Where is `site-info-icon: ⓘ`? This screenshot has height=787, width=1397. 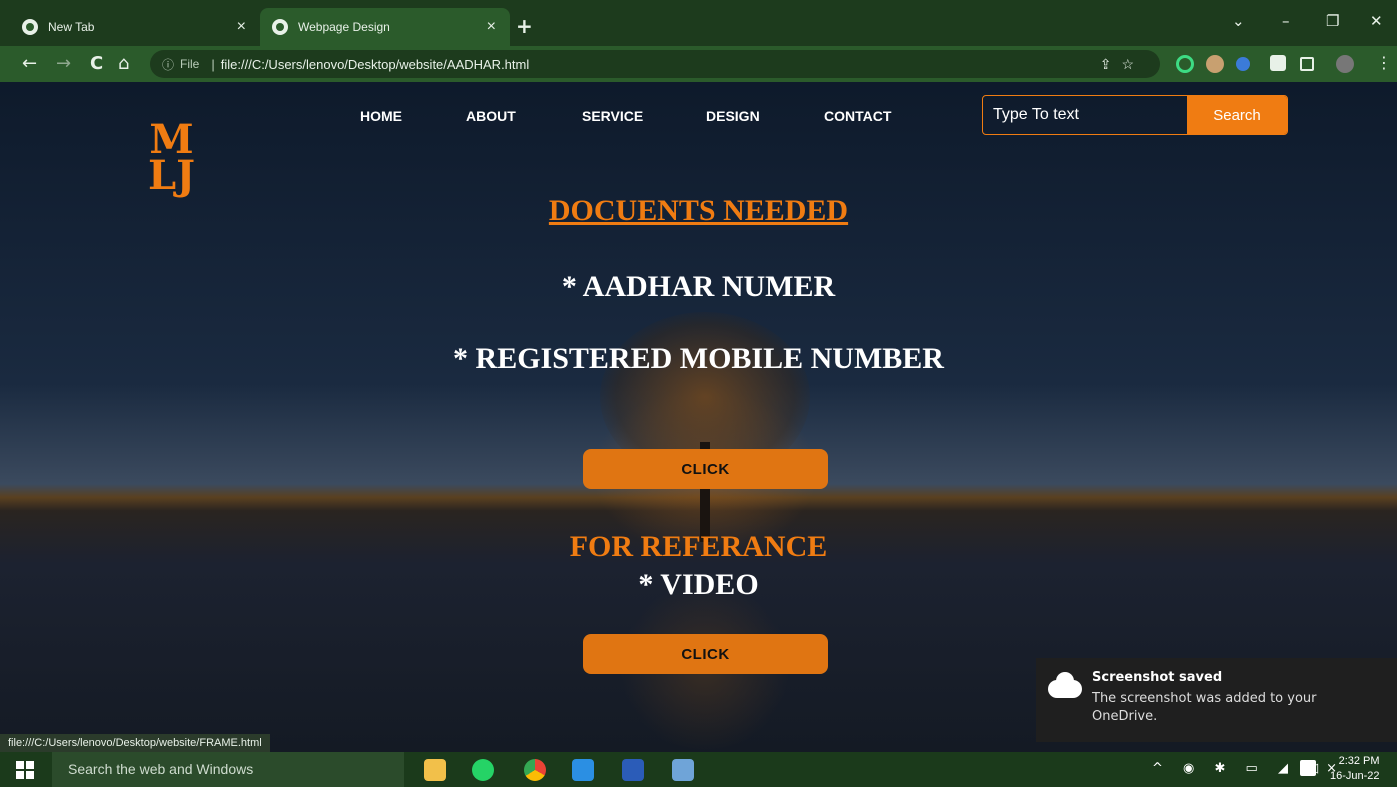
site-info-icon: ⓘ is located at coordinates (168, 64).